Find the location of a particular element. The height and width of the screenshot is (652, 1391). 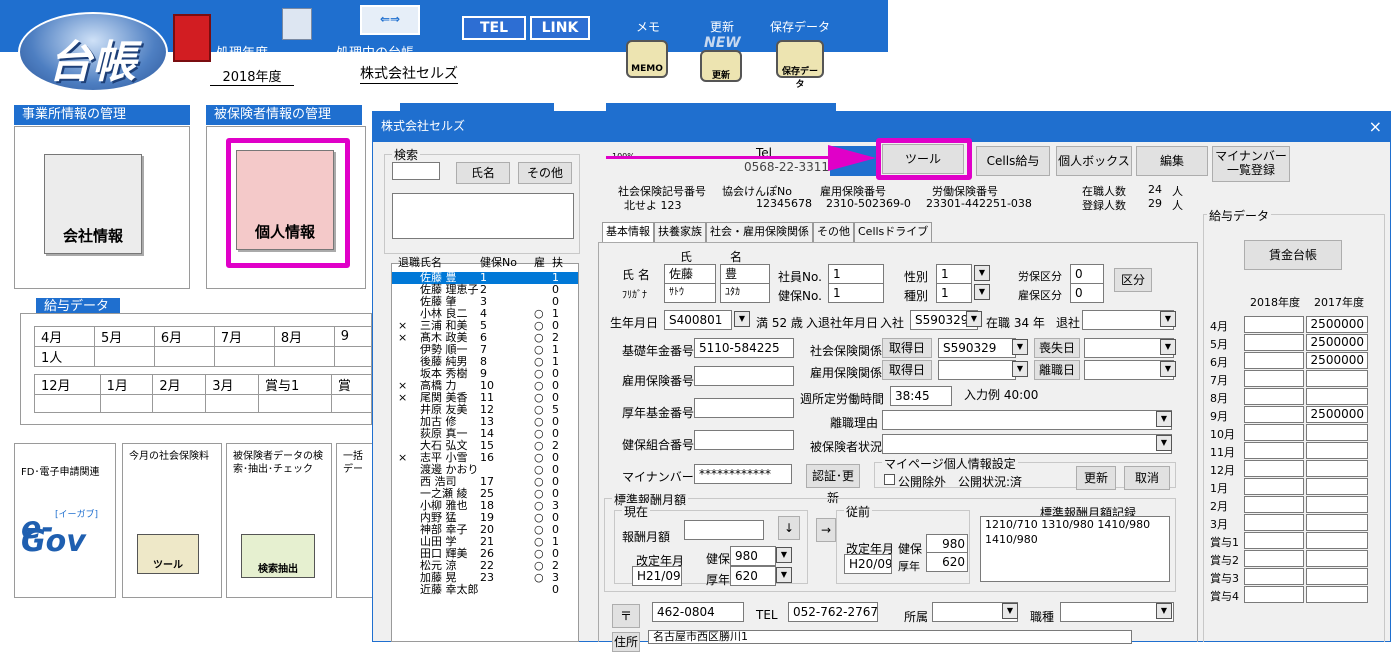

fee-input is located at coordinates (724, 530).